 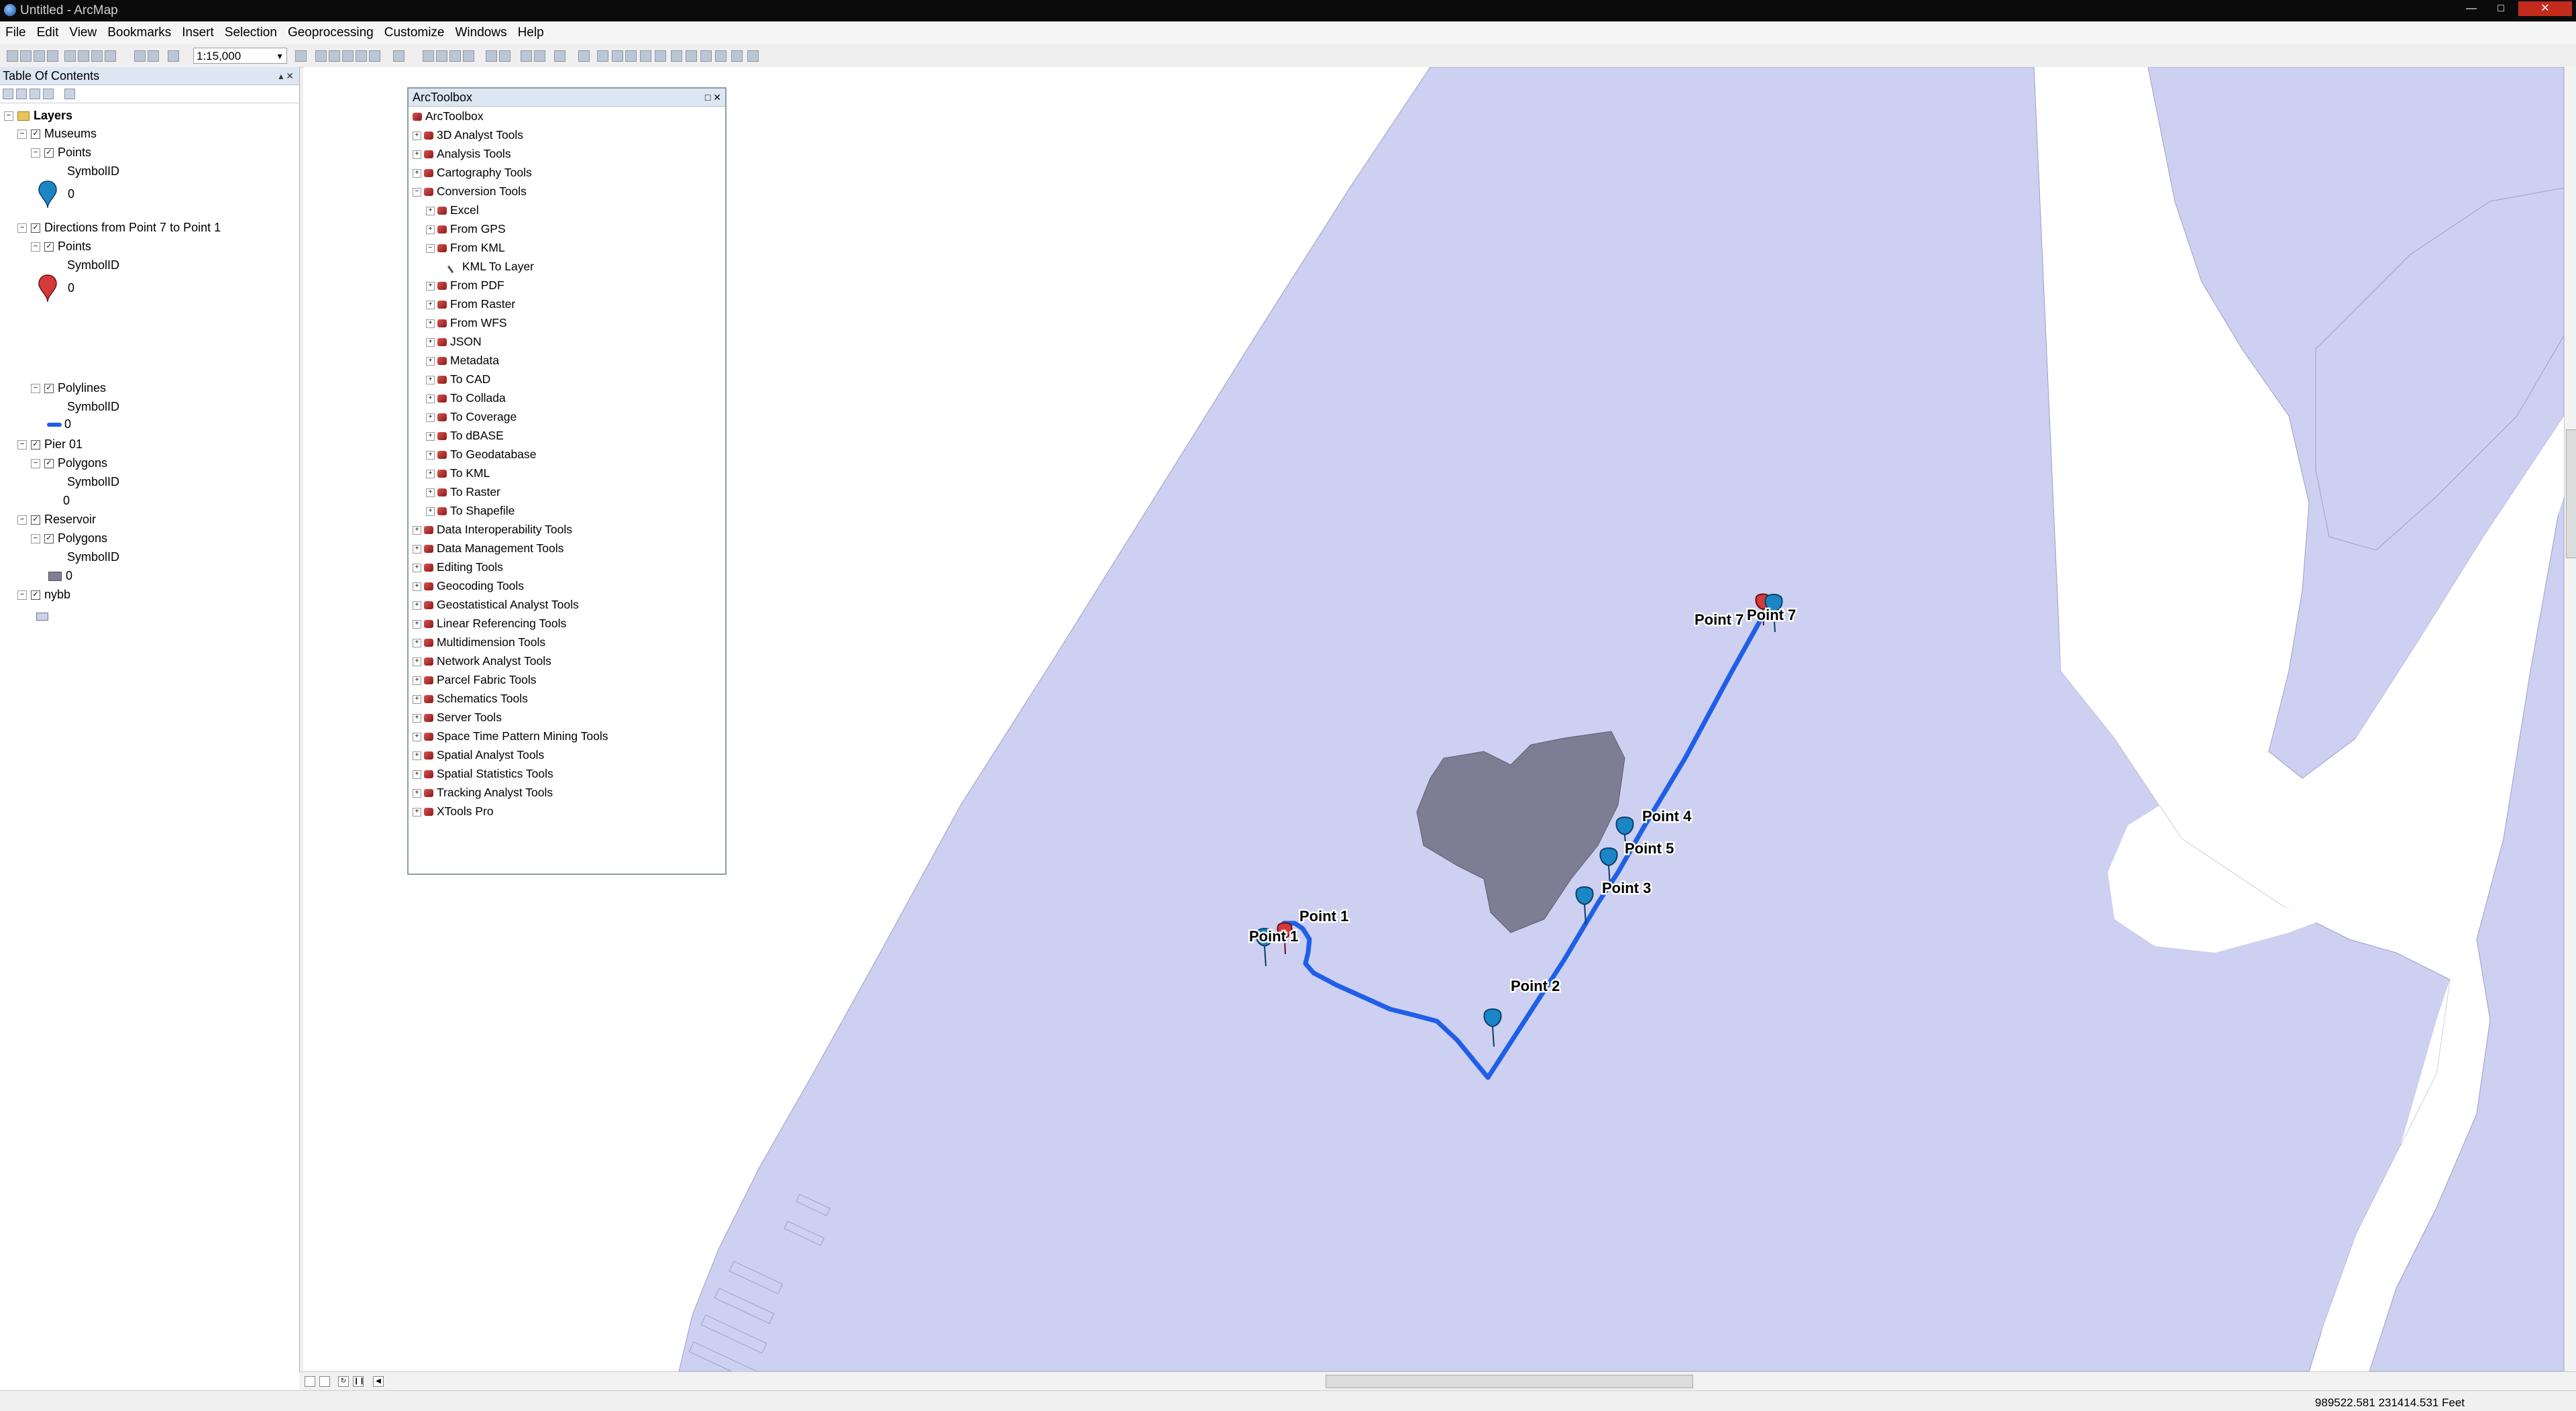 What do you see at coordinates (567, 98) in the screenshot?
I see `arctoolbox-titlebar: ArcToolbox □ ✕` at bounding box center [567, 98].